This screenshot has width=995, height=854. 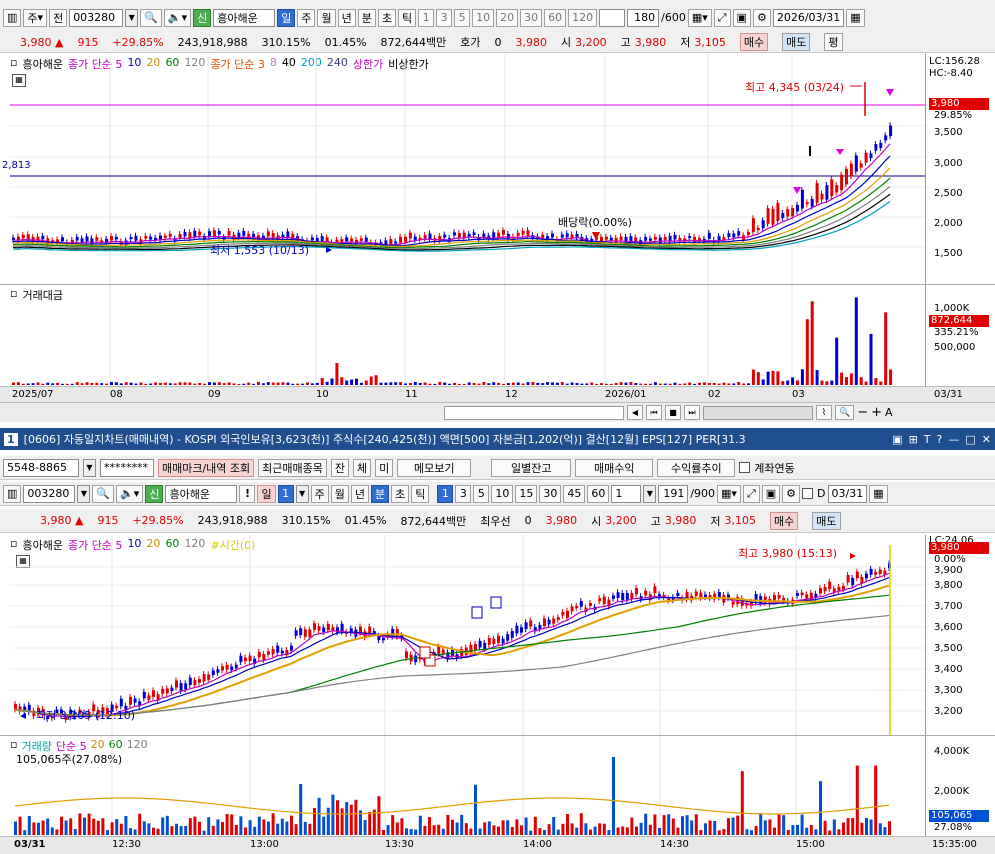 I want to click on text-icon: T, so click(x=927, y=439).